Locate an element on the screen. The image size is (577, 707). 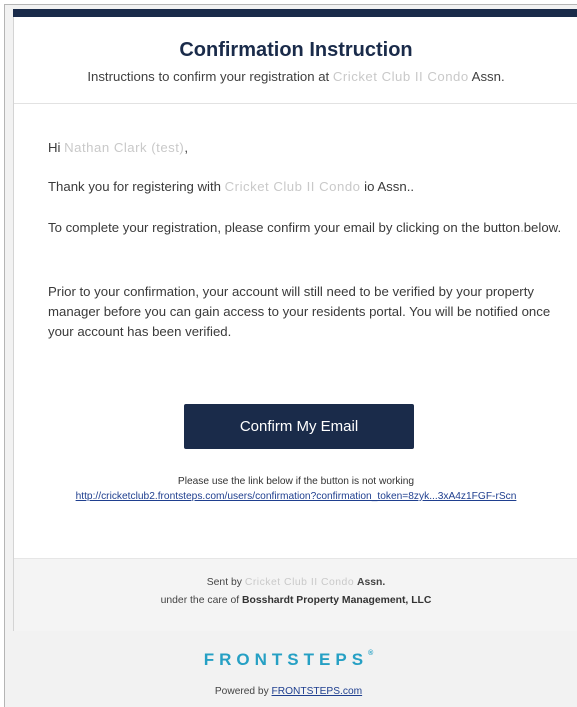
greeting-suffix: , is located at coordinates (186, 147).